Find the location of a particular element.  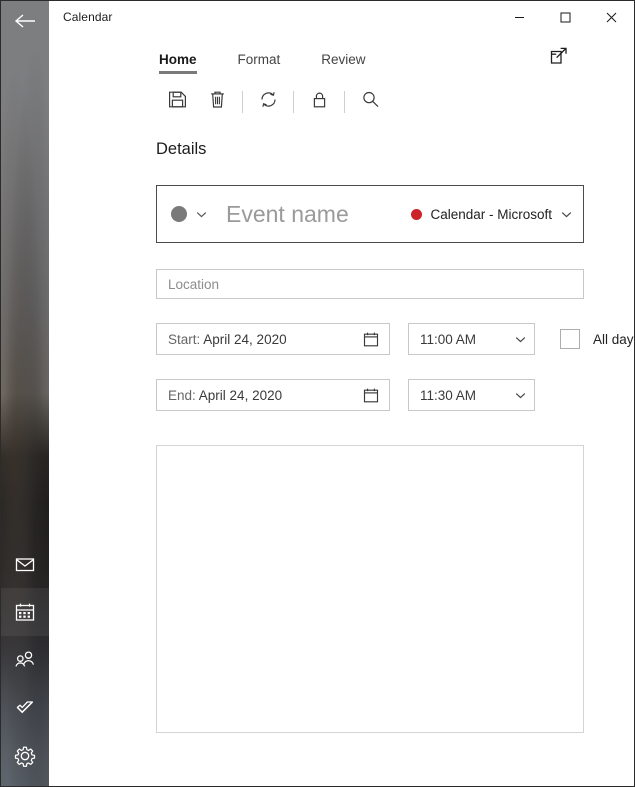

tab-format: Format is located at coordinates (259, 63).